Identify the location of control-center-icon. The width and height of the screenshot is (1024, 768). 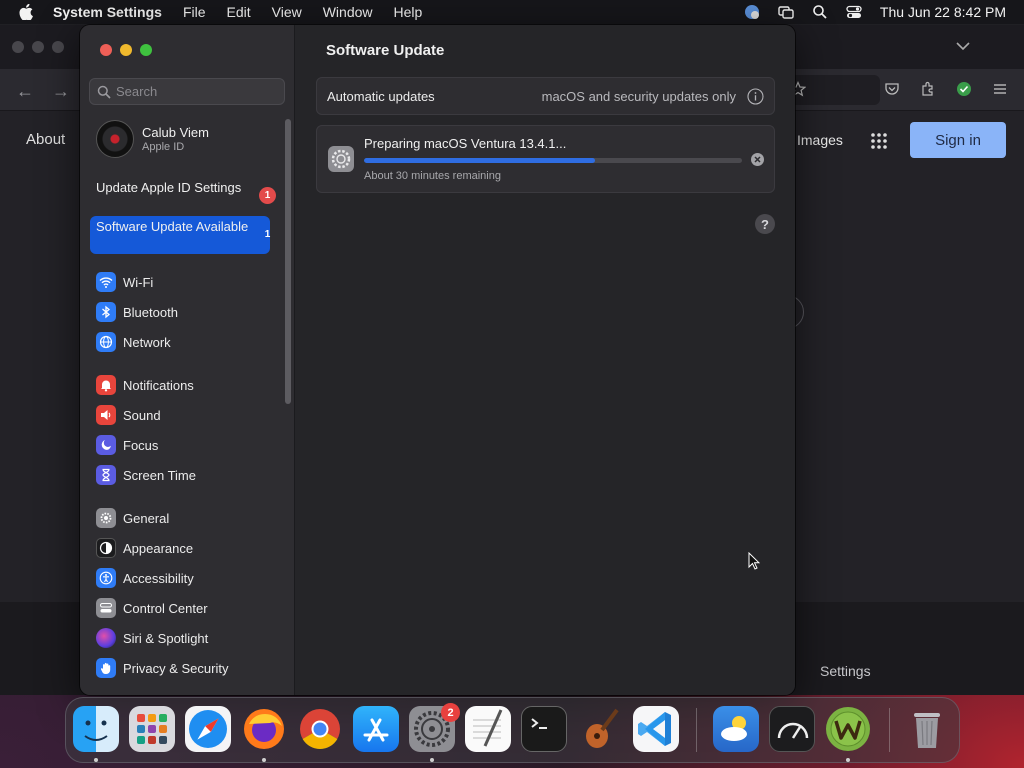
(106, 608).